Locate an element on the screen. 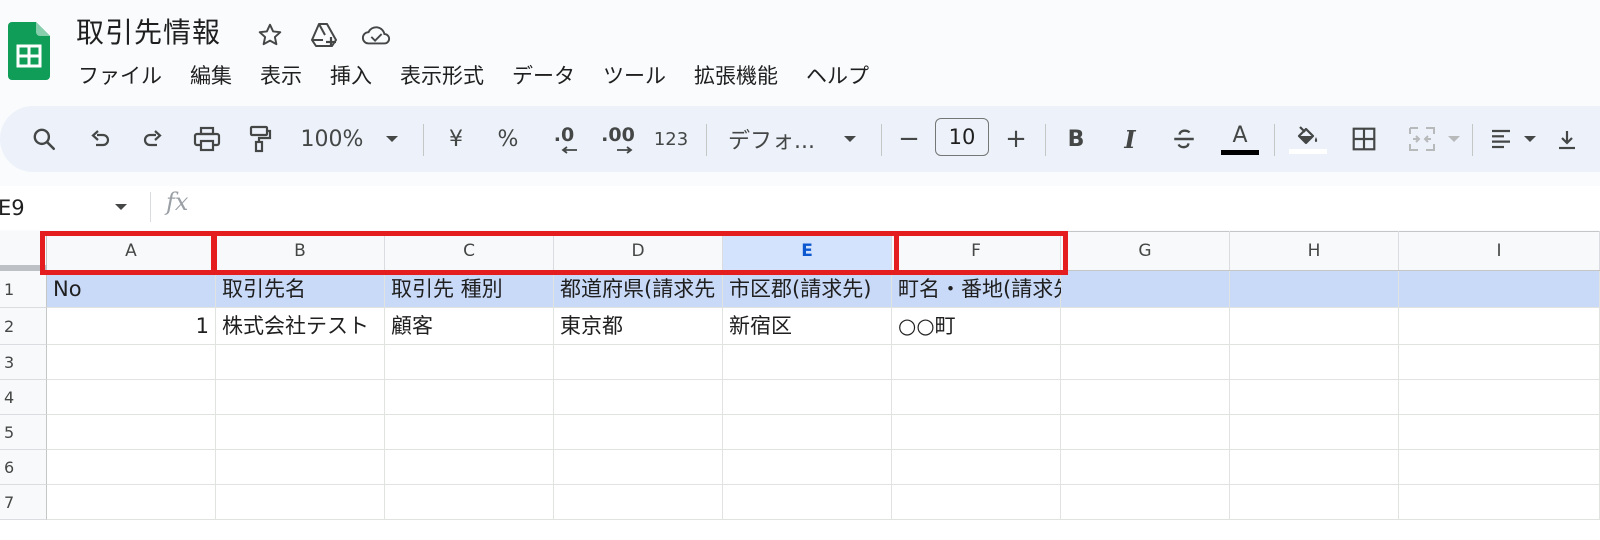 This screenshot has width=1600, height=540. cell-d7 is located at coordinates (638, 502).